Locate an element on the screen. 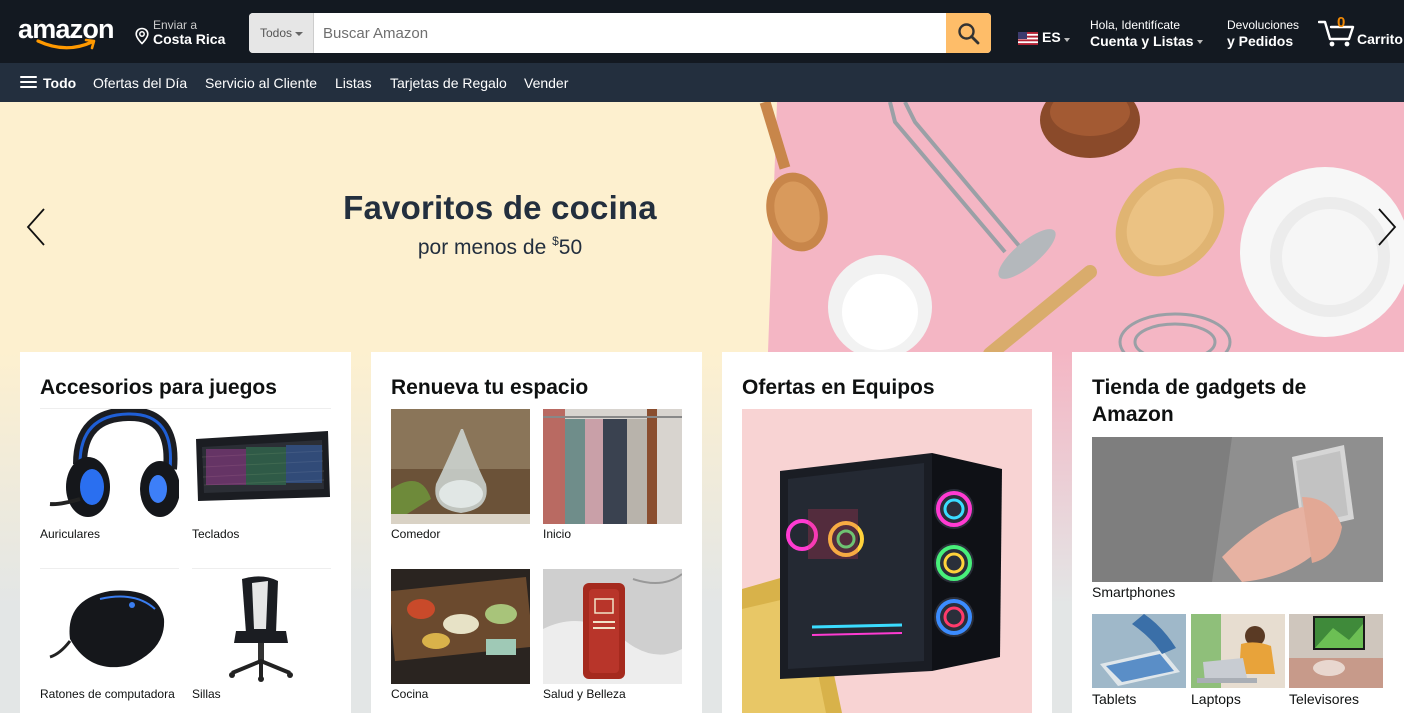 This screenshot has width=1404, height=713. laptop-image is located at coordinates (1238, 651).